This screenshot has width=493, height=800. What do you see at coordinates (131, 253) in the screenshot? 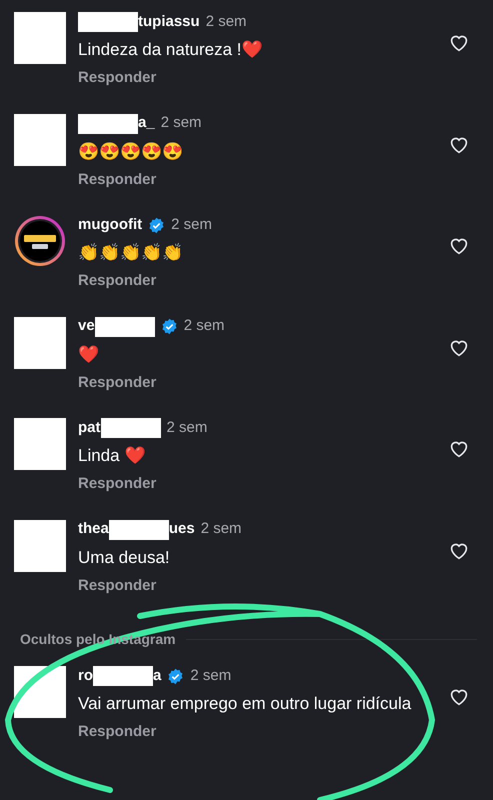
I see `comment-text: 👏👏👏👏👏` at bounding box center [131, 253].